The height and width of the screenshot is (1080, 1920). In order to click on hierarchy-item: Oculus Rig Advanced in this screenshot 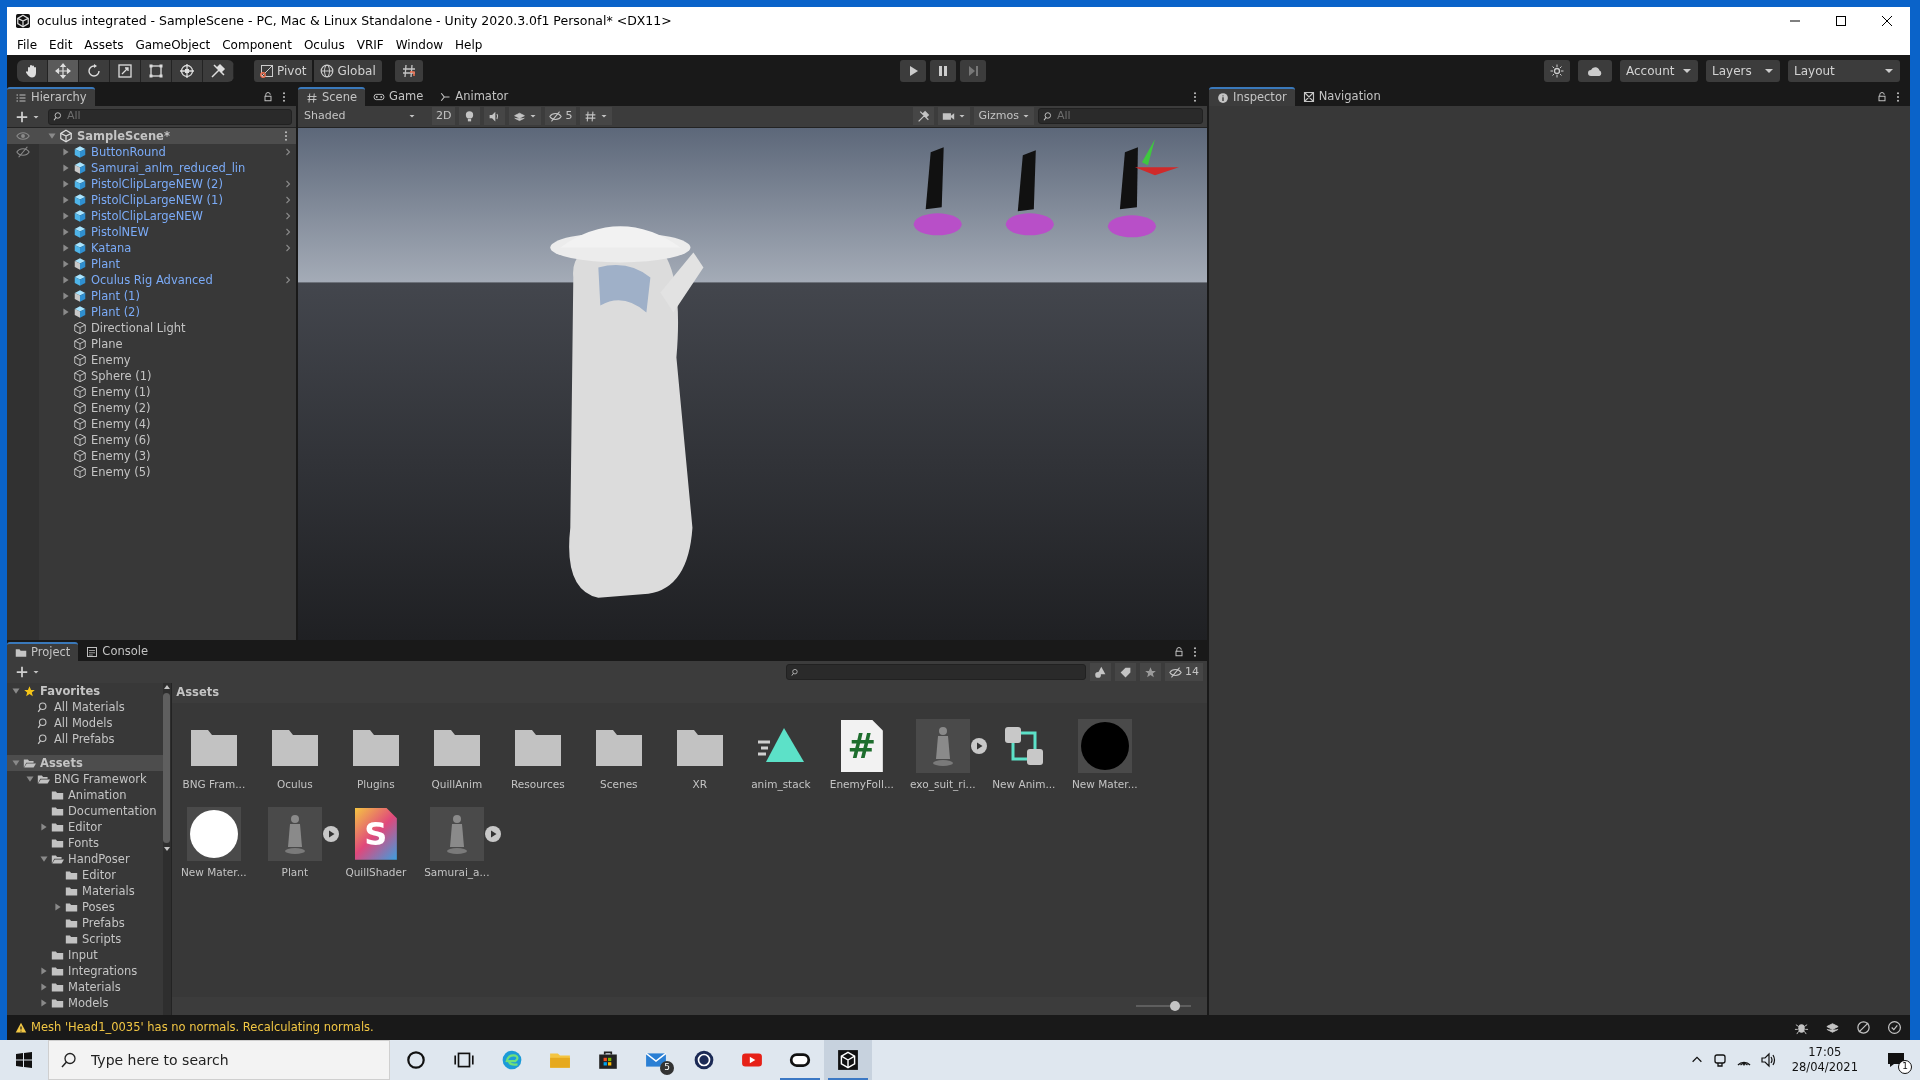, I will do `click(186, 280)`.